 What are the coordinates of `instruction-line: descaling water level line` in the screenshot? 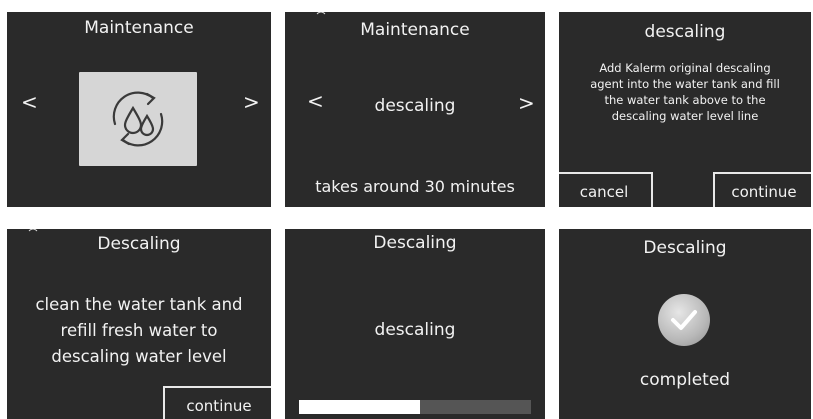 It's located at (685, 116).